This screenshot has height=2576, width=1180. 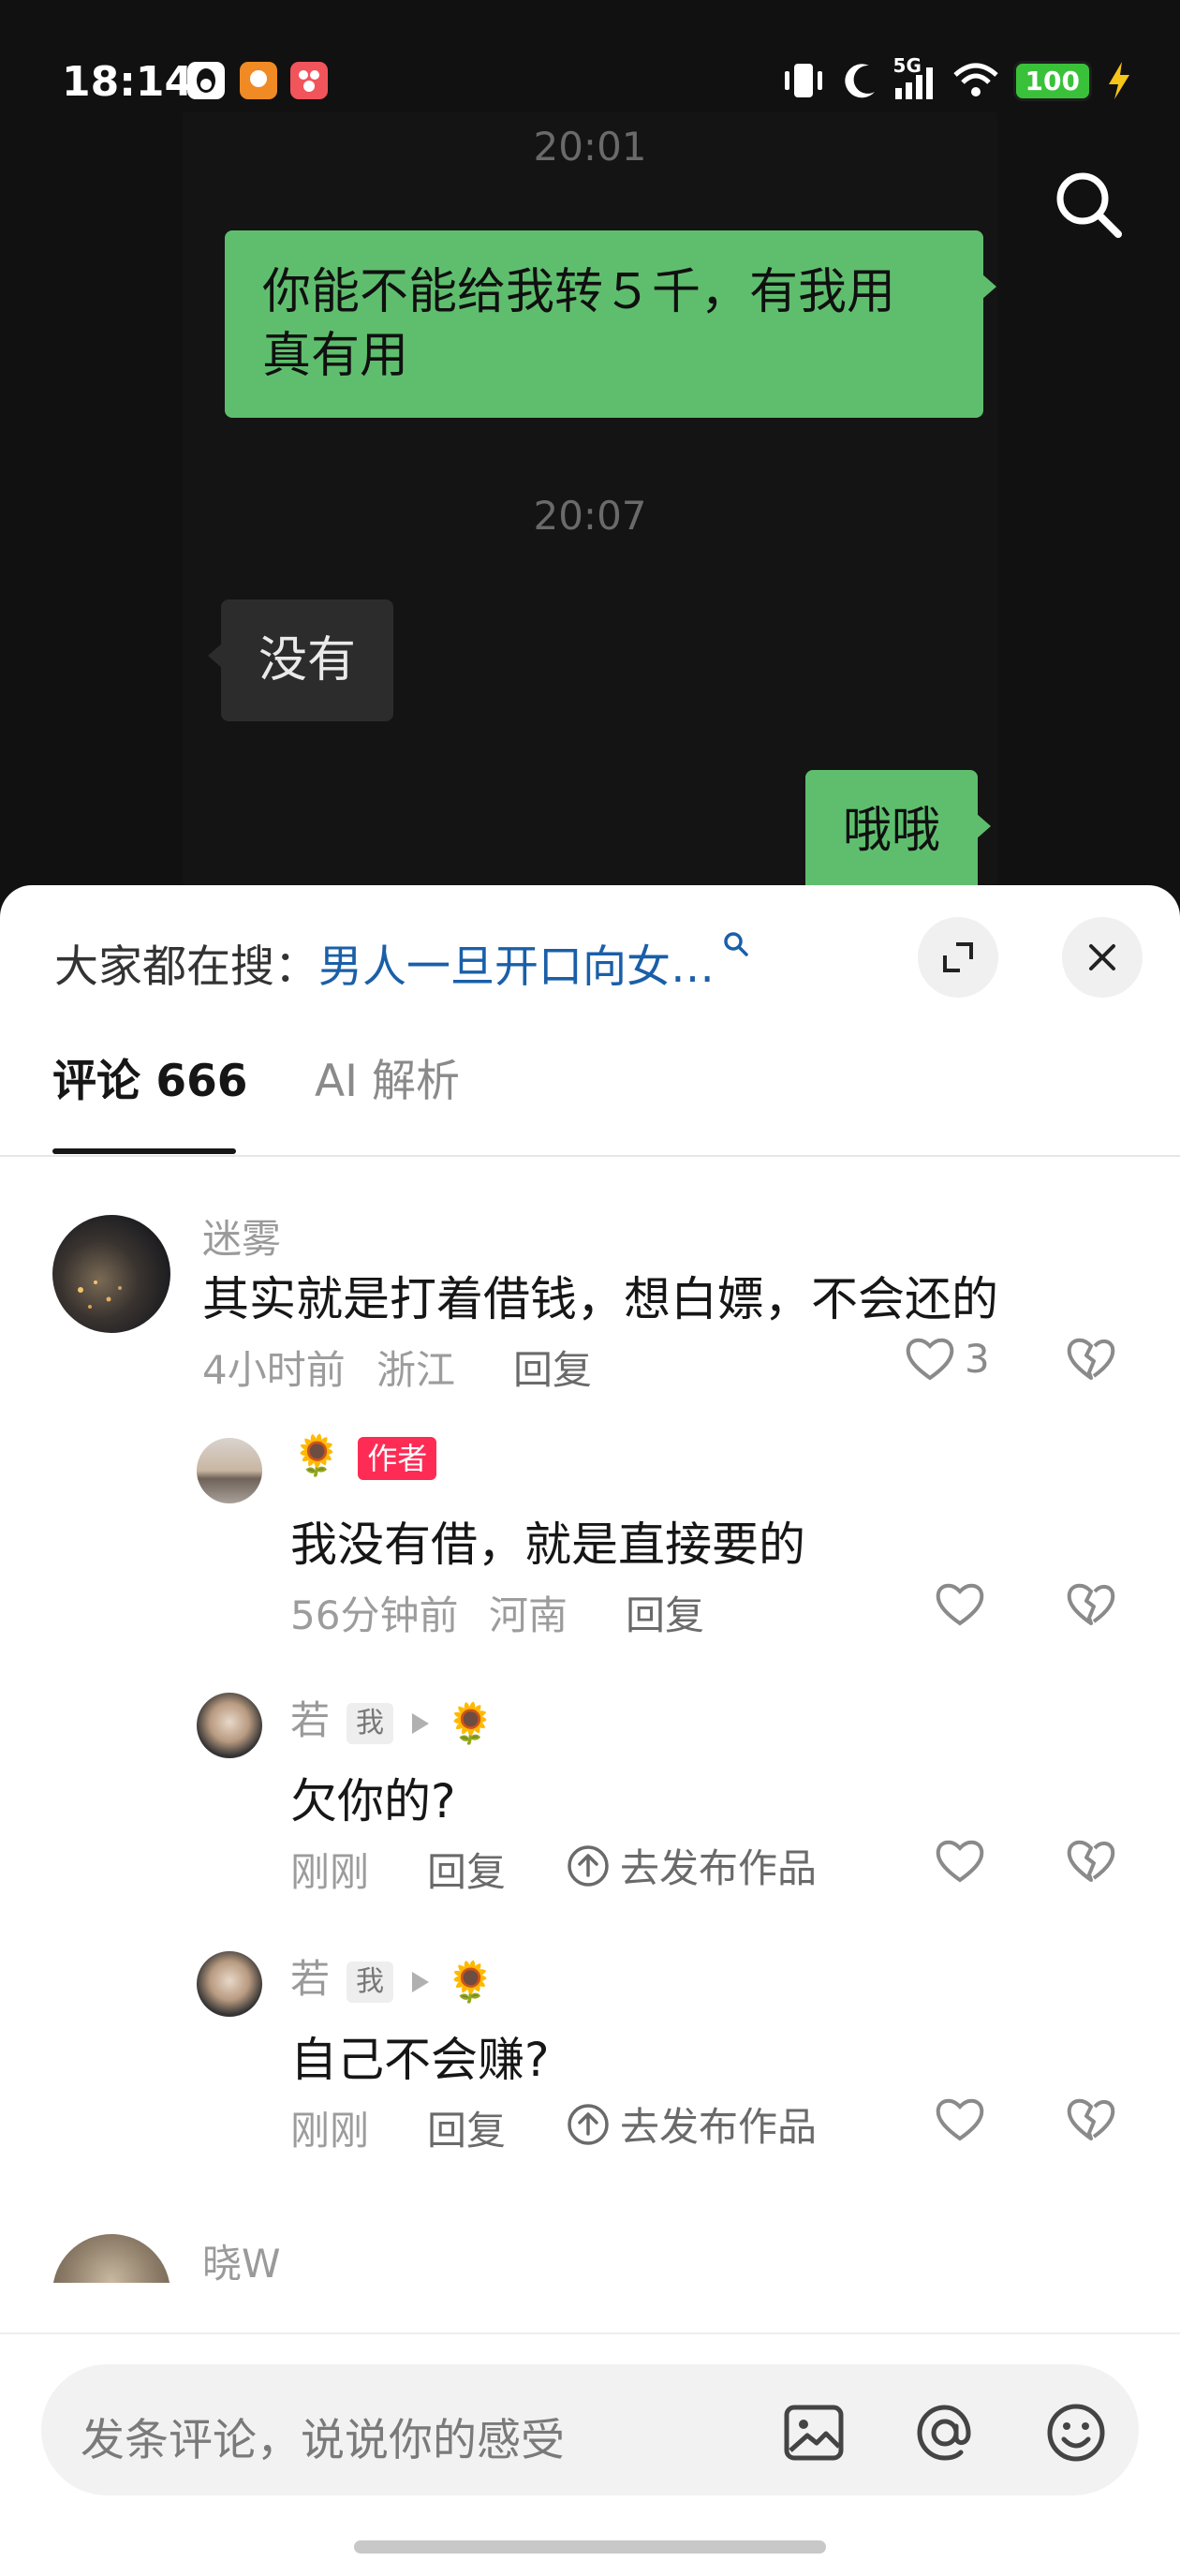 I want to click on comment-author: 迷雾, so click(x=242, y=1236).